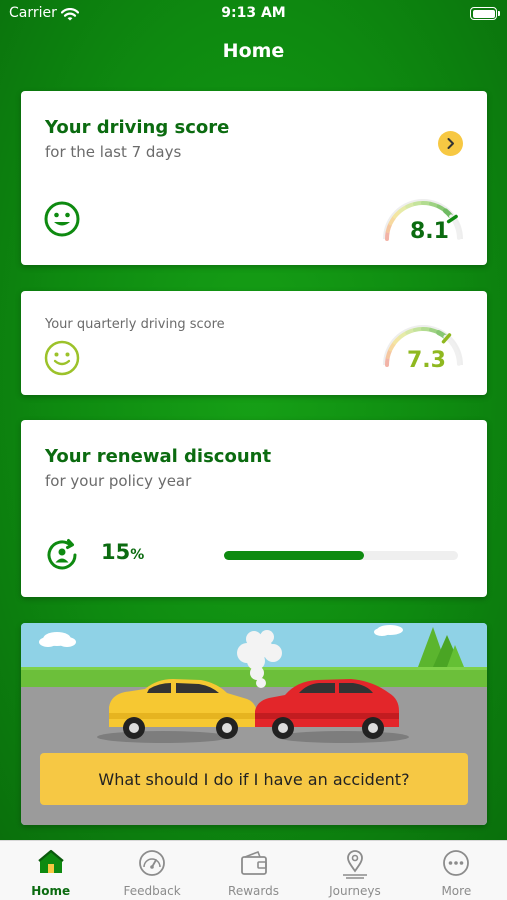 This screenshot has width=507, height=900. What do you see at coordinates (137, 127) in the screenshot?
I see `weekly-score-title: Your driving score` at bounding box center [137, 127].